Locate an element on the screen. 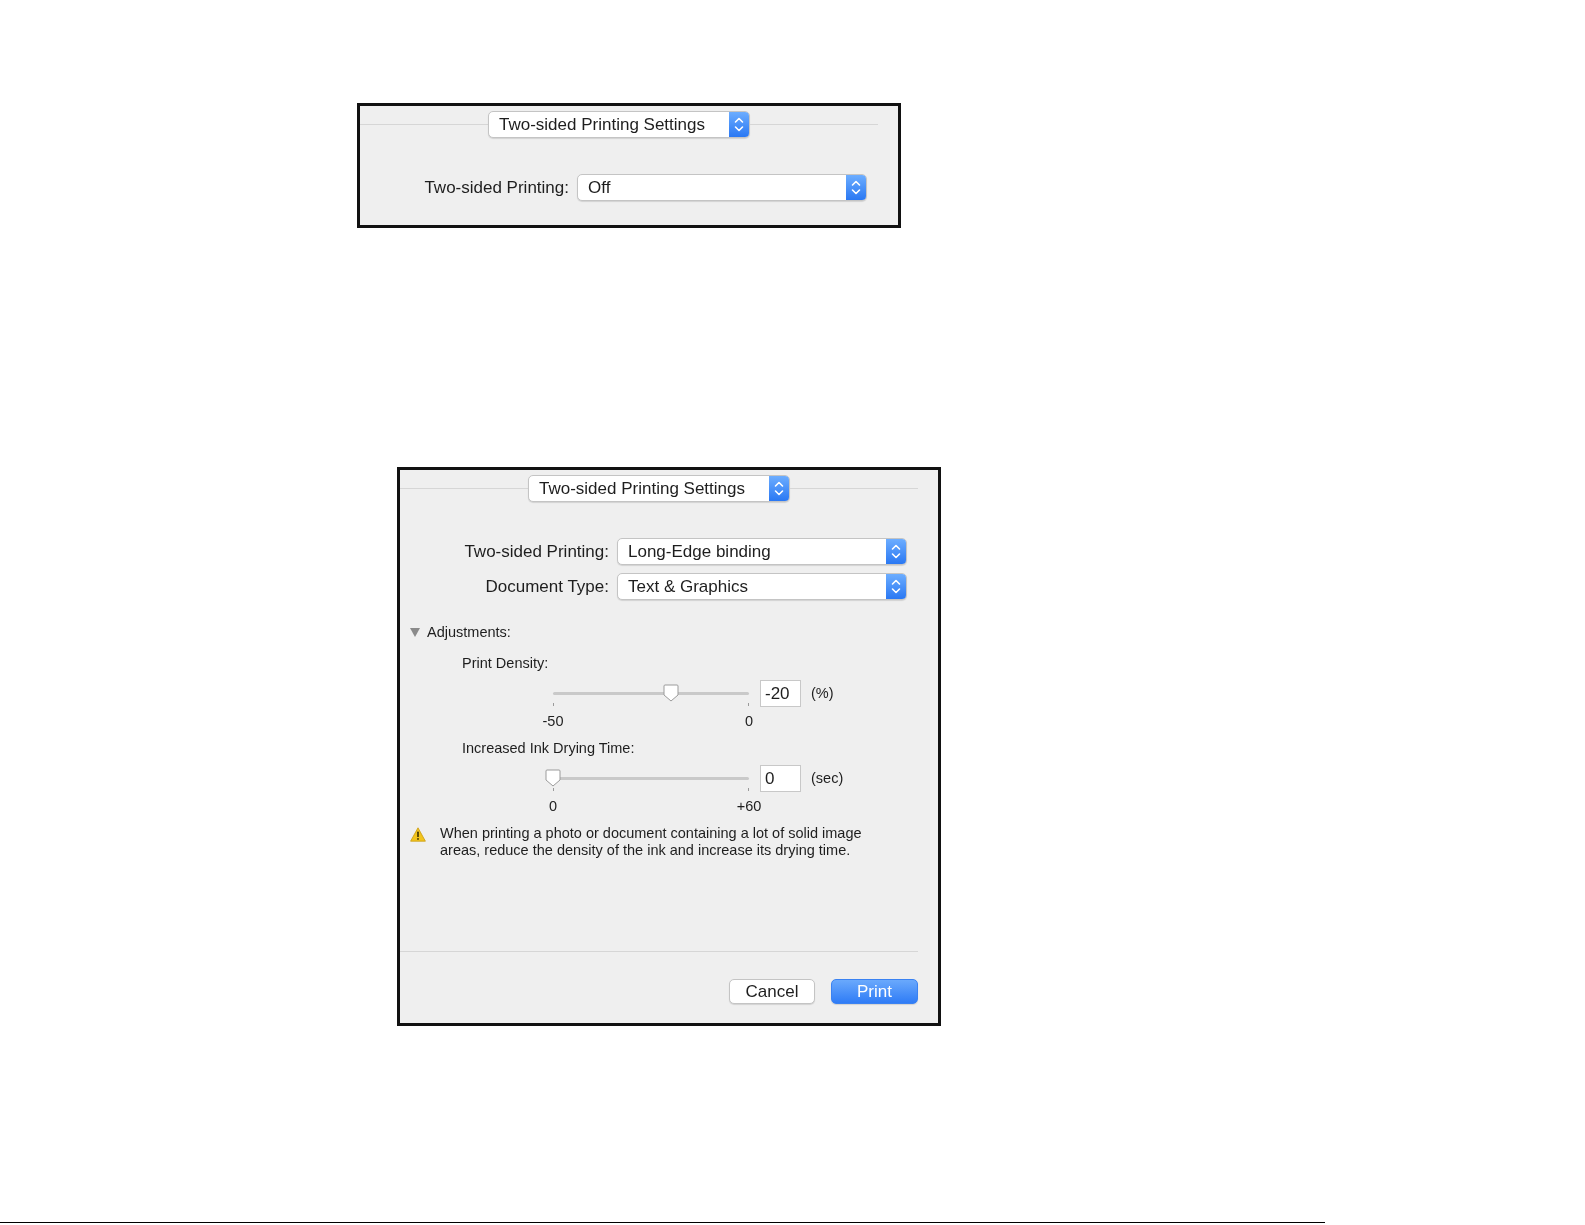  cancel-button: Cancel is located at coordinates (772, 991).